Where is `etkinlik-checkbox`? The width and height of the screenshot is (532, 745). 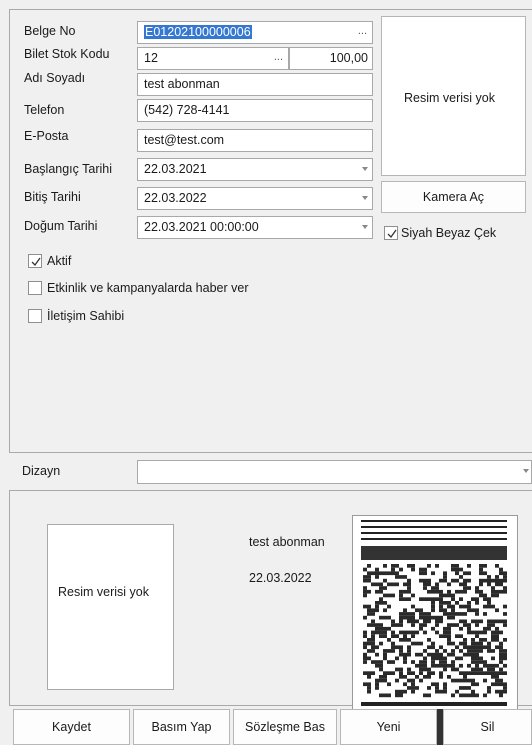 etkinlik-checkbox is located at coordinates (35, 288).